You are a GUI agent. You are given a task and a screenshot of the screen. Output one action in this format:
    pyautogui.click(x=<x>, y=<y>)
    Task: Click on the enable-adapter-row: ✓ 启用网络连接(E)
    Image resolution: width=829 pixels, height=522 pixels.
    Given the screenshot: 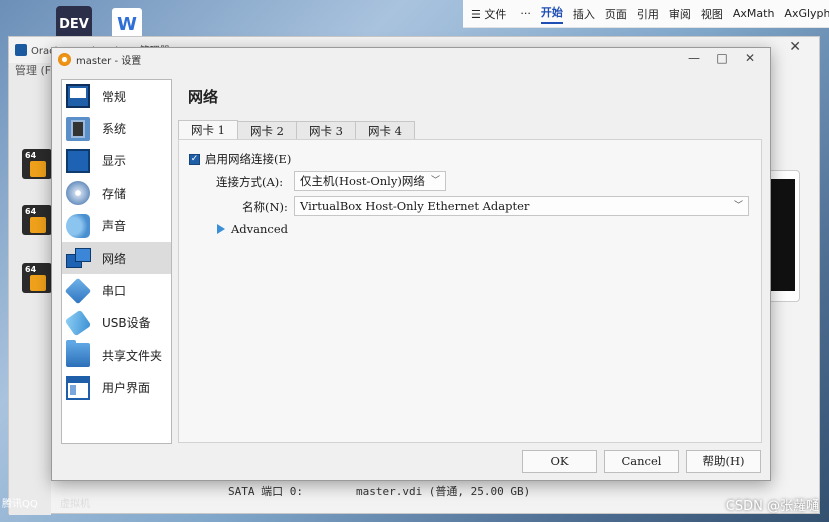 What is the action you would take?
    pyautogui.click(x=240, y=159)
    